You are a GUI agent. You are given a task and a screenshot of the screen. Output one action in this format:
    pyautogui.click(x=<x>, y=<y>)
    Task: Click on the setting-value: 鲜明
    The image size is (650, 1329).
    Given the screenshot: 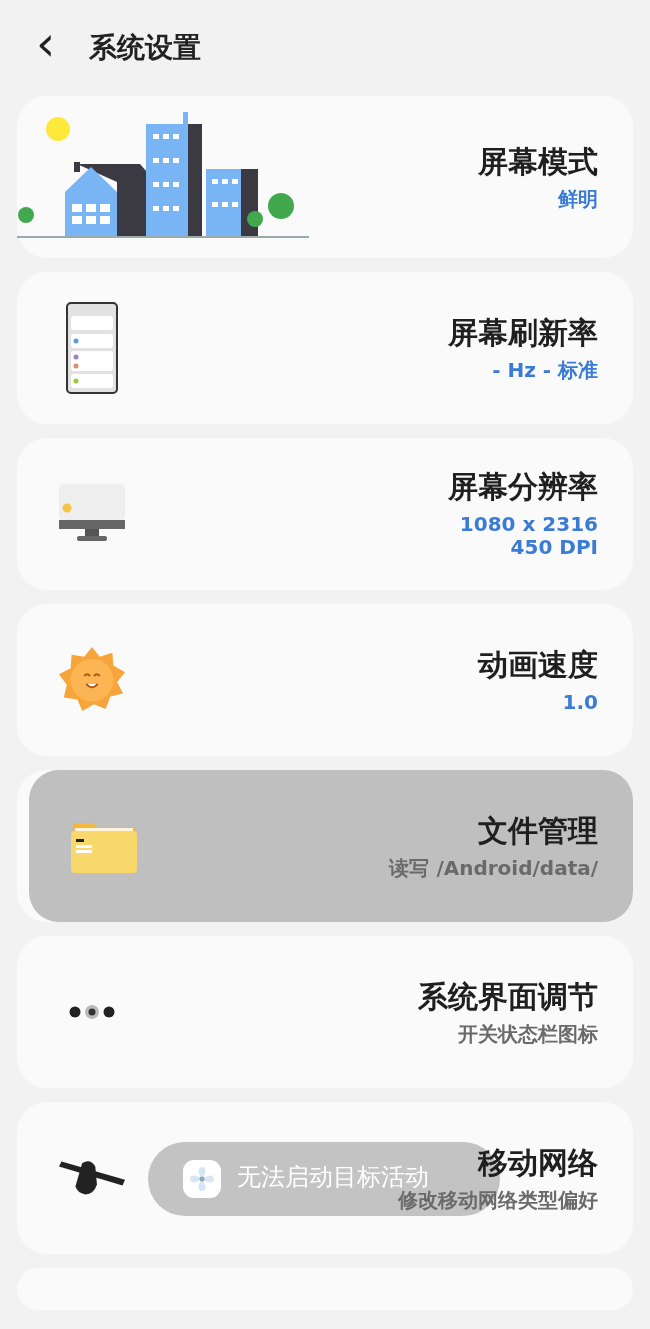 What is the action you would take?
    pyautogui.click(x=578, y=199)
    